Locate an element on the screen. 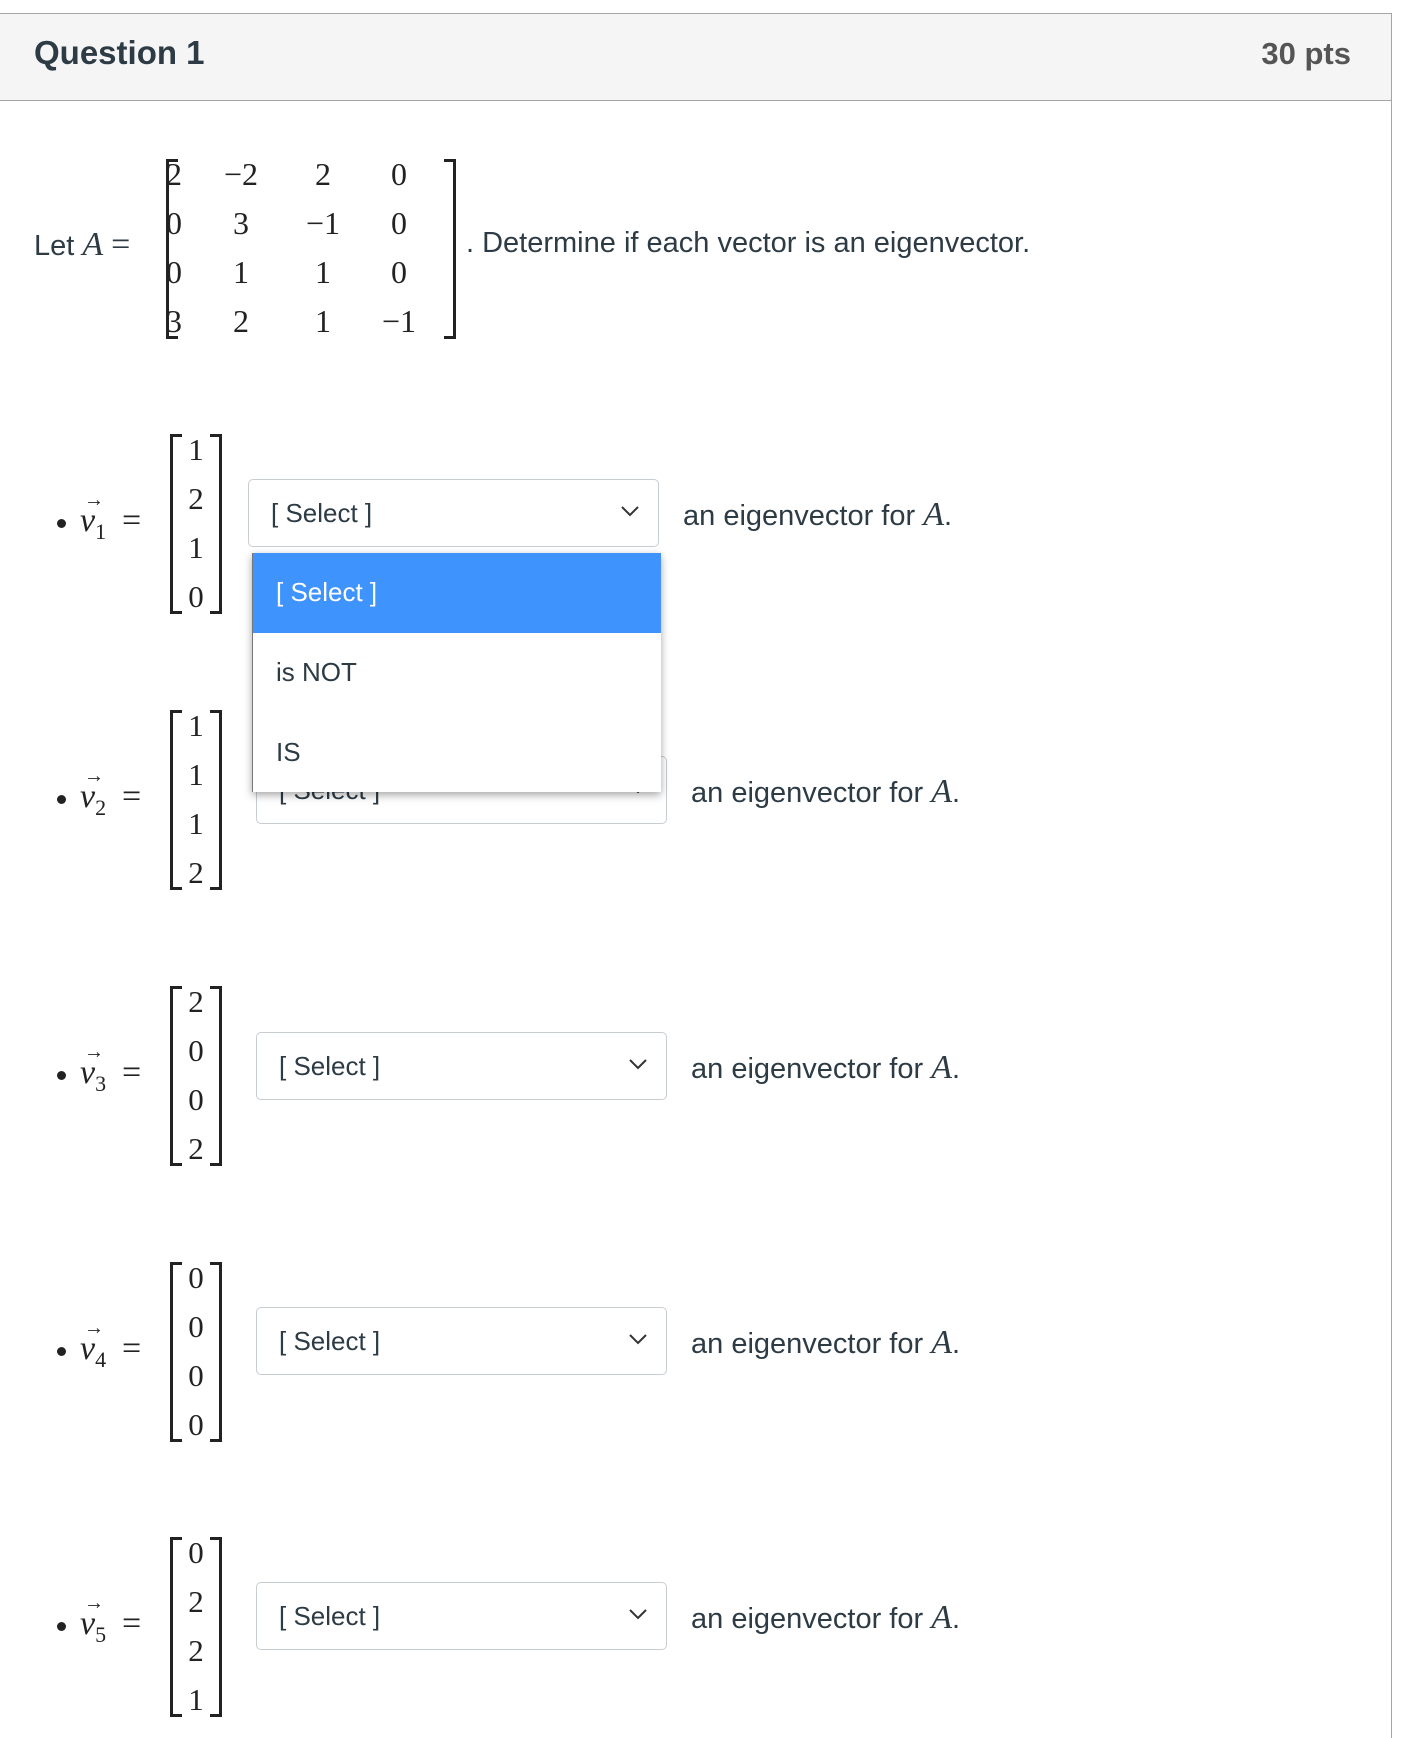 This screenshot has height=1738, width=1410. vector-label: → v4 is located at coordinates (93, 1345).